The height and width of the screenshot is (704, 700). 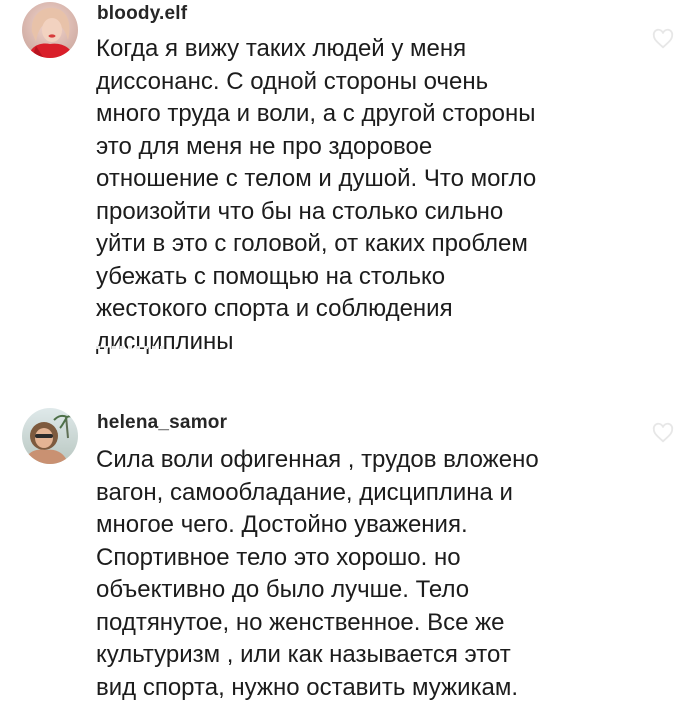 I want to click on comment-username: helena_samor, so click(x=172, y=423).